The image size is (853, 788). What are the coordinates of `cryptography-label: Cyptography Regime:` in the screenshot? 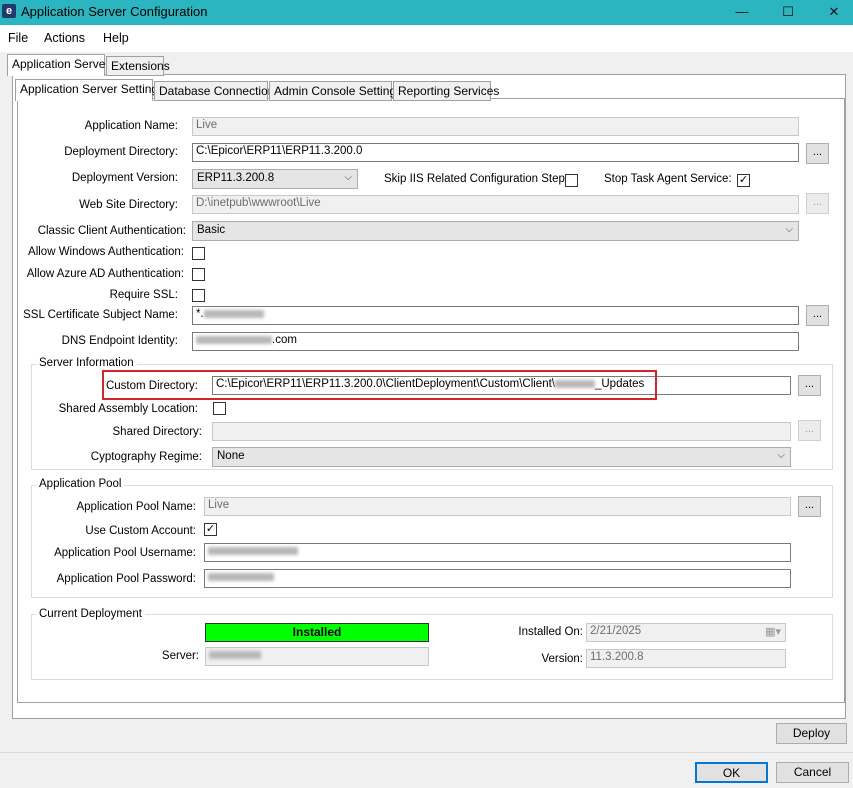 It's located at (146, 457).